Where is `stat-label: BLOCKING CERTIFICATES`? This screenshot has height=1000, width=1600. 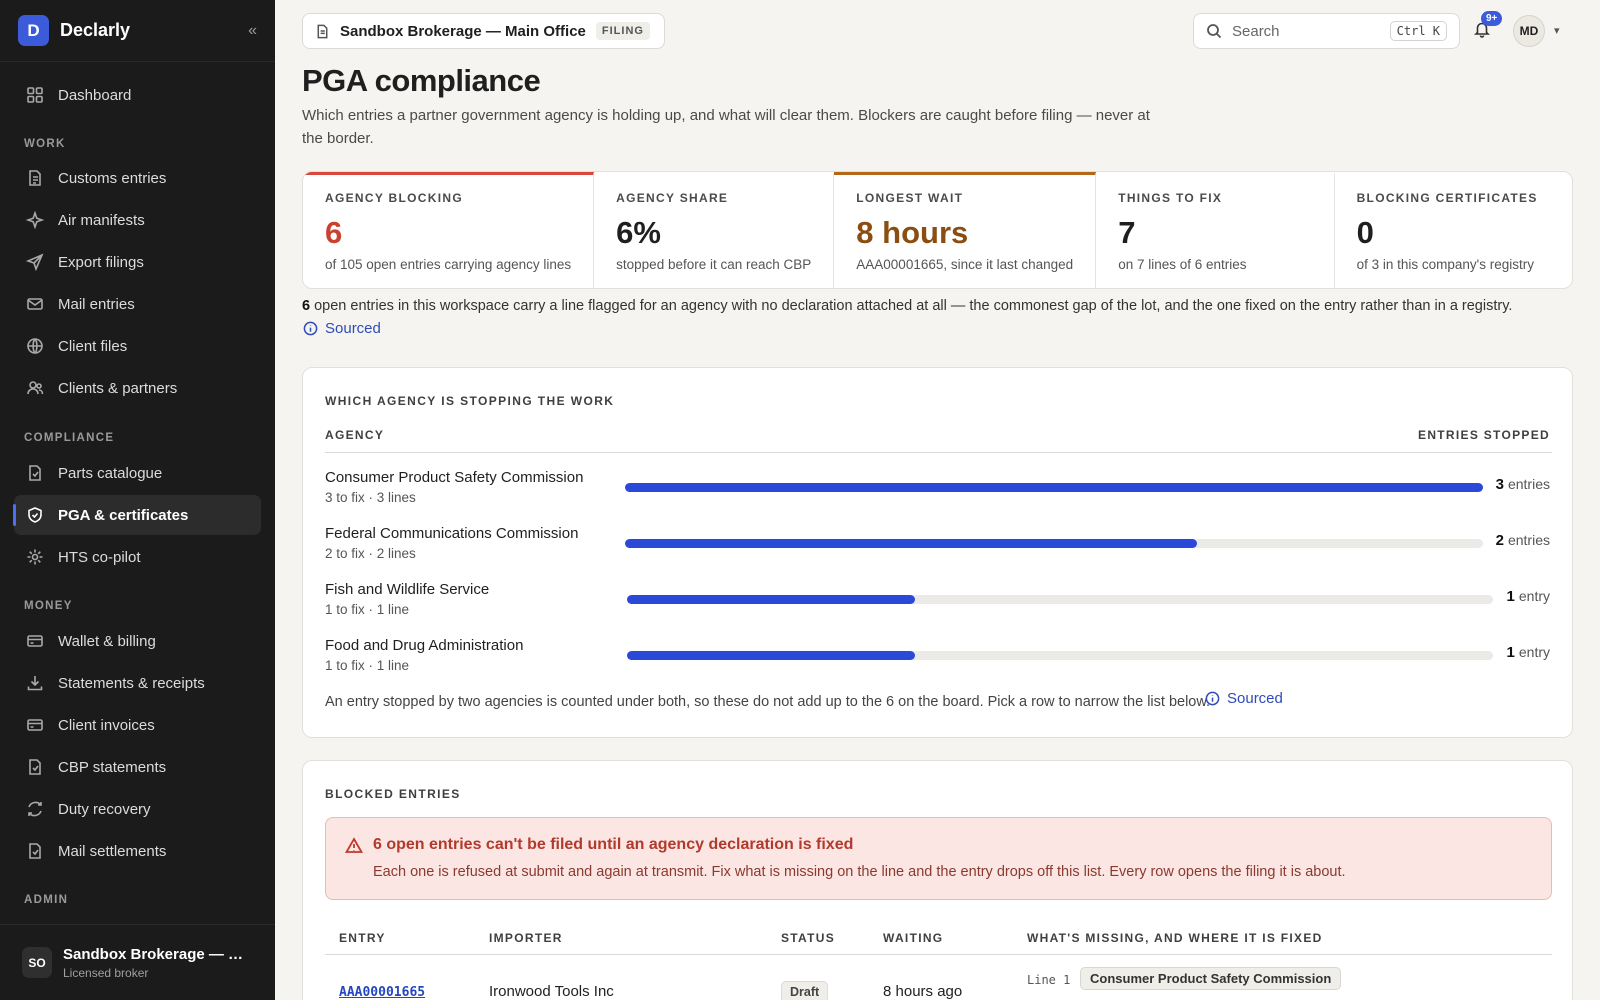 stat-label: BLOCKING CERTIFICATES is located at coordinates (1447, 198).